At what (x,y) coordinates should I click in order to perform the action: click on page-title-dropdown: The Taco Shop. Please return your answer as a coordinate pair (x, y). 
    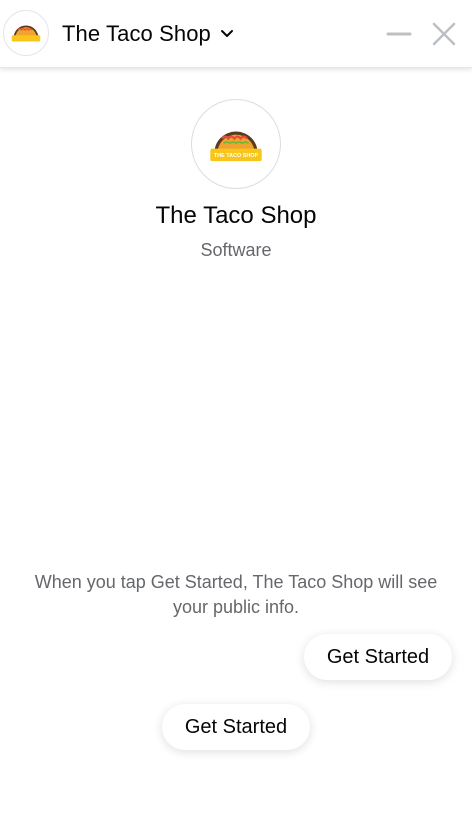
    Looking at the image, I should click on (148, 34).